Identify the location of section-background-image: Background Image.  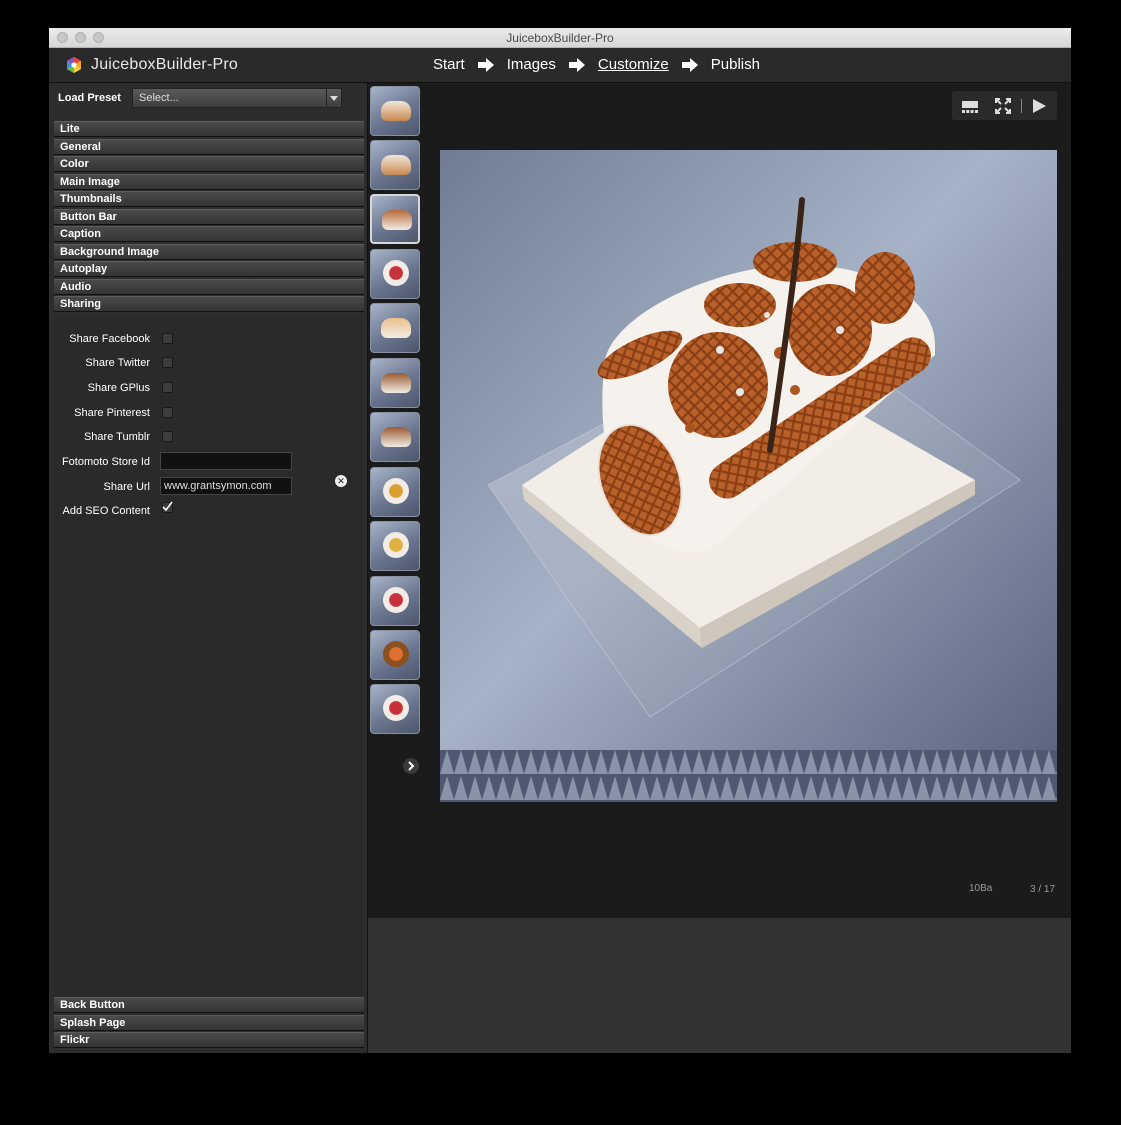
(209, 252).